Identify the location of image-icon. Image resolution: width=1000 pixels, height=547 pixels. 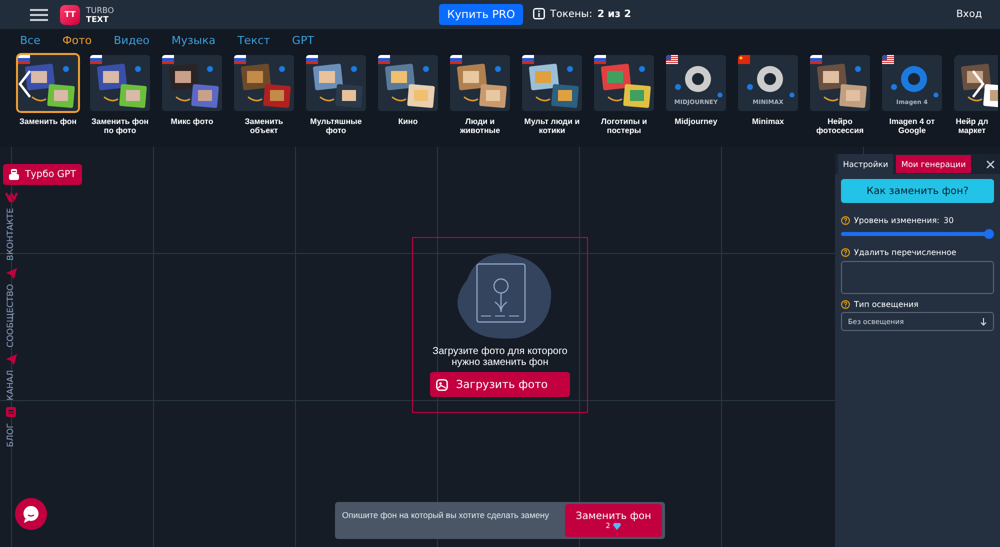
(442, 384).